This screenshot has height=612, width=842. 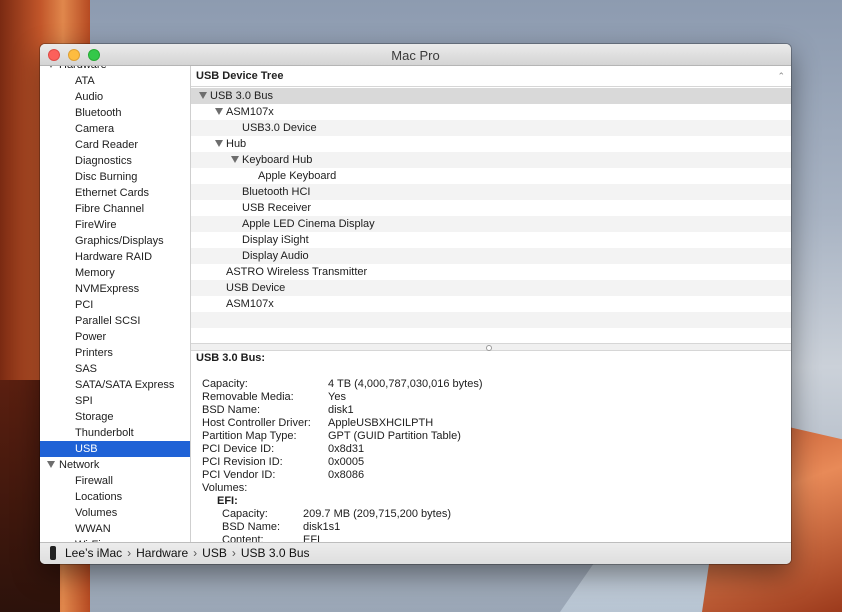 I want to click on sidebar-item: Thunderbolt, so click(x=115, y=433).